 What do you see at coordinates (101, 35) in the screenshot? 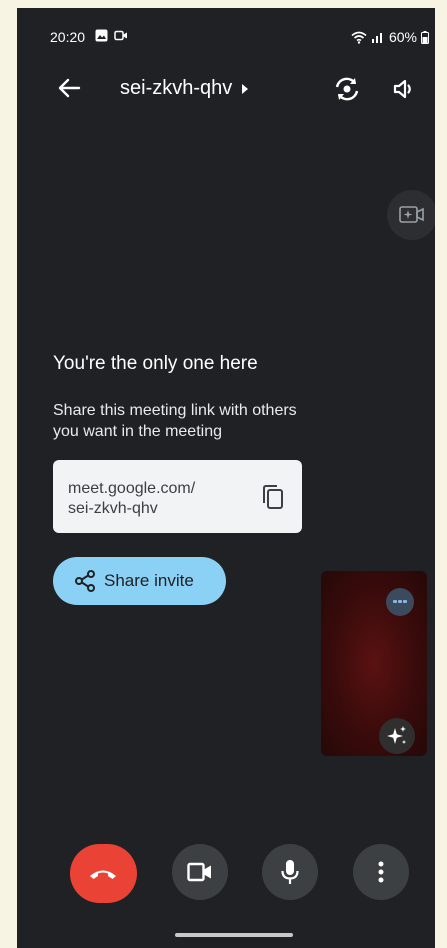
I see `image-notification-icon` at bounding box center [101, 35].